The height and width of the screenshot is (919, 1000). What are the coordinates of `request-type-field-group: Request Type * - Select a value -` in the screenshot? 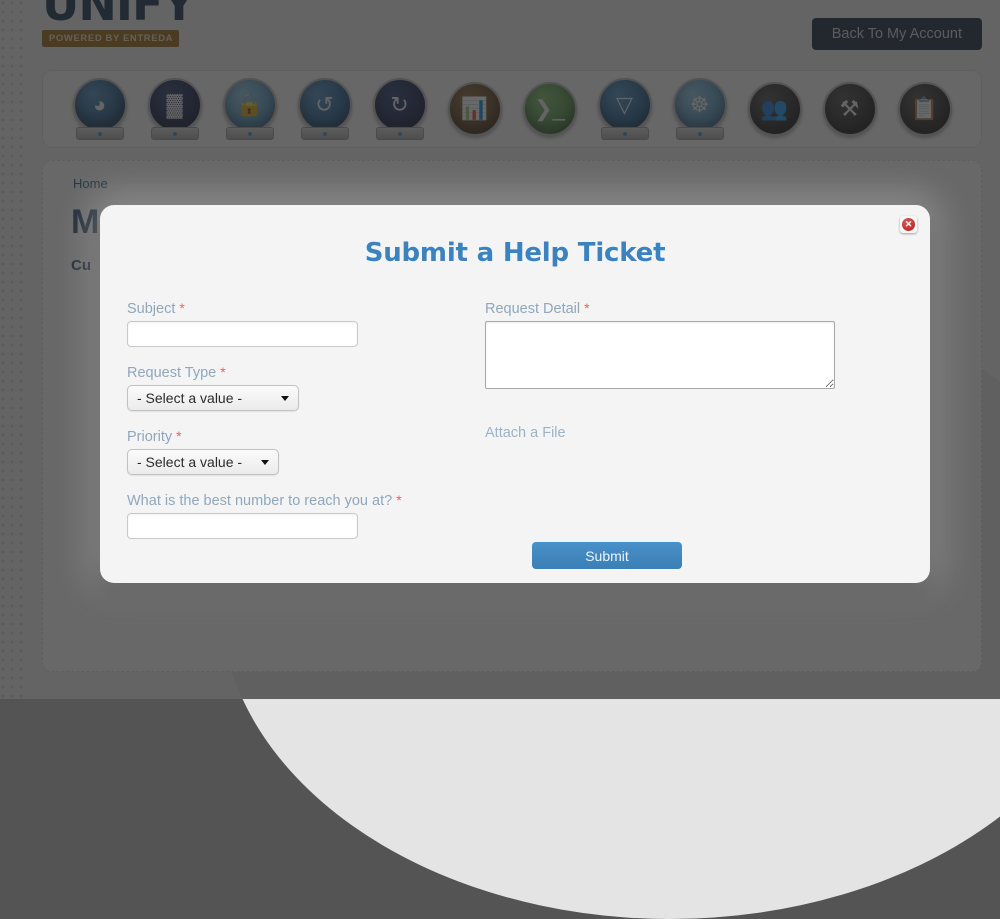 It's located at (302, 387).